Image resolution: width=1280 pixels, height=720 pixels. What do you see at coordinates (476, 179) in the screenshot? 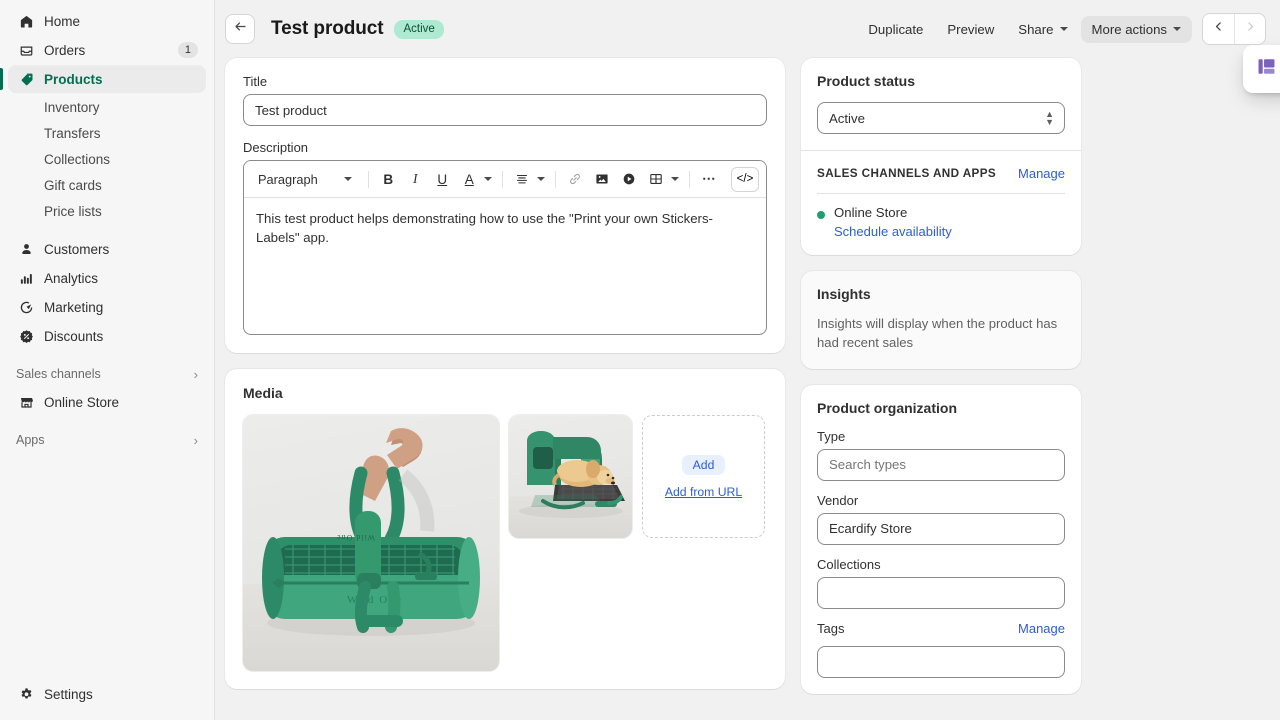
I see `text-color-button: A` at bounding box center [476, 179].